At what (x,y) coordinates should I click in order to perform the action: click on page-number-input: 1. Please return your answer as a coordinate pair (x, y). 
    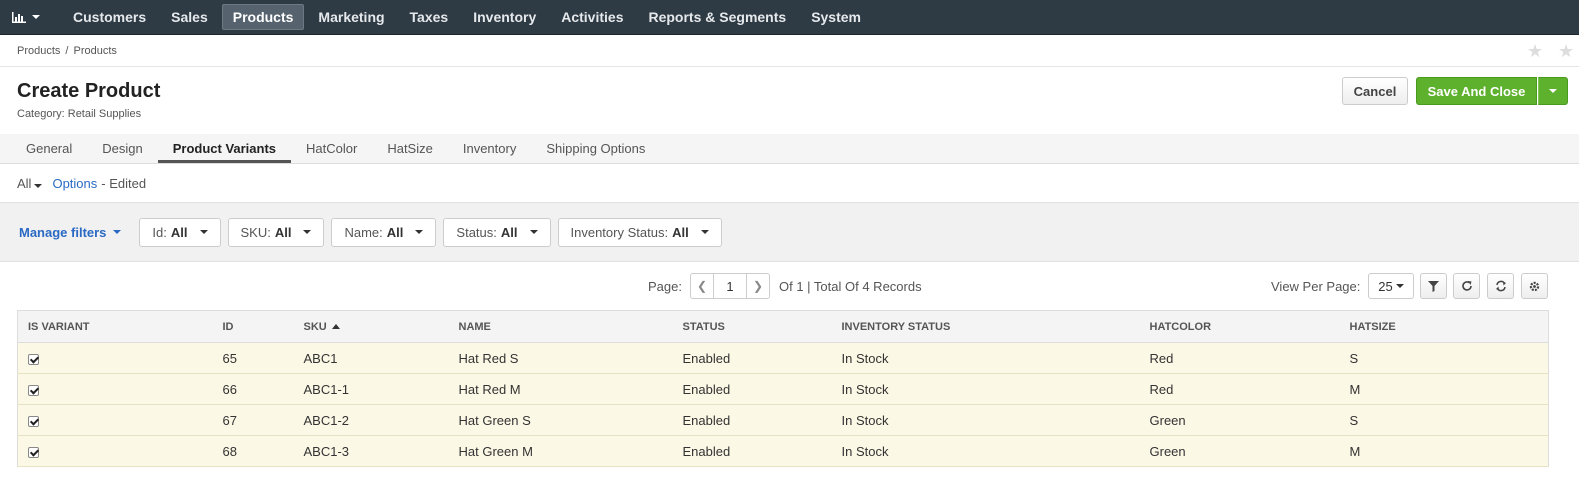
    Looking at the image, I should click on (730, 286).